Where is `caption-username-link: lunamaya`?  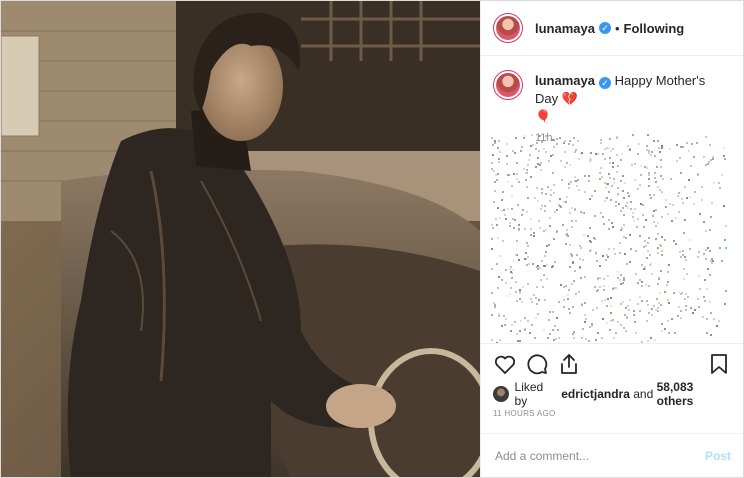
caption-username-link: lunamaya is located at coordinates (565, 80).